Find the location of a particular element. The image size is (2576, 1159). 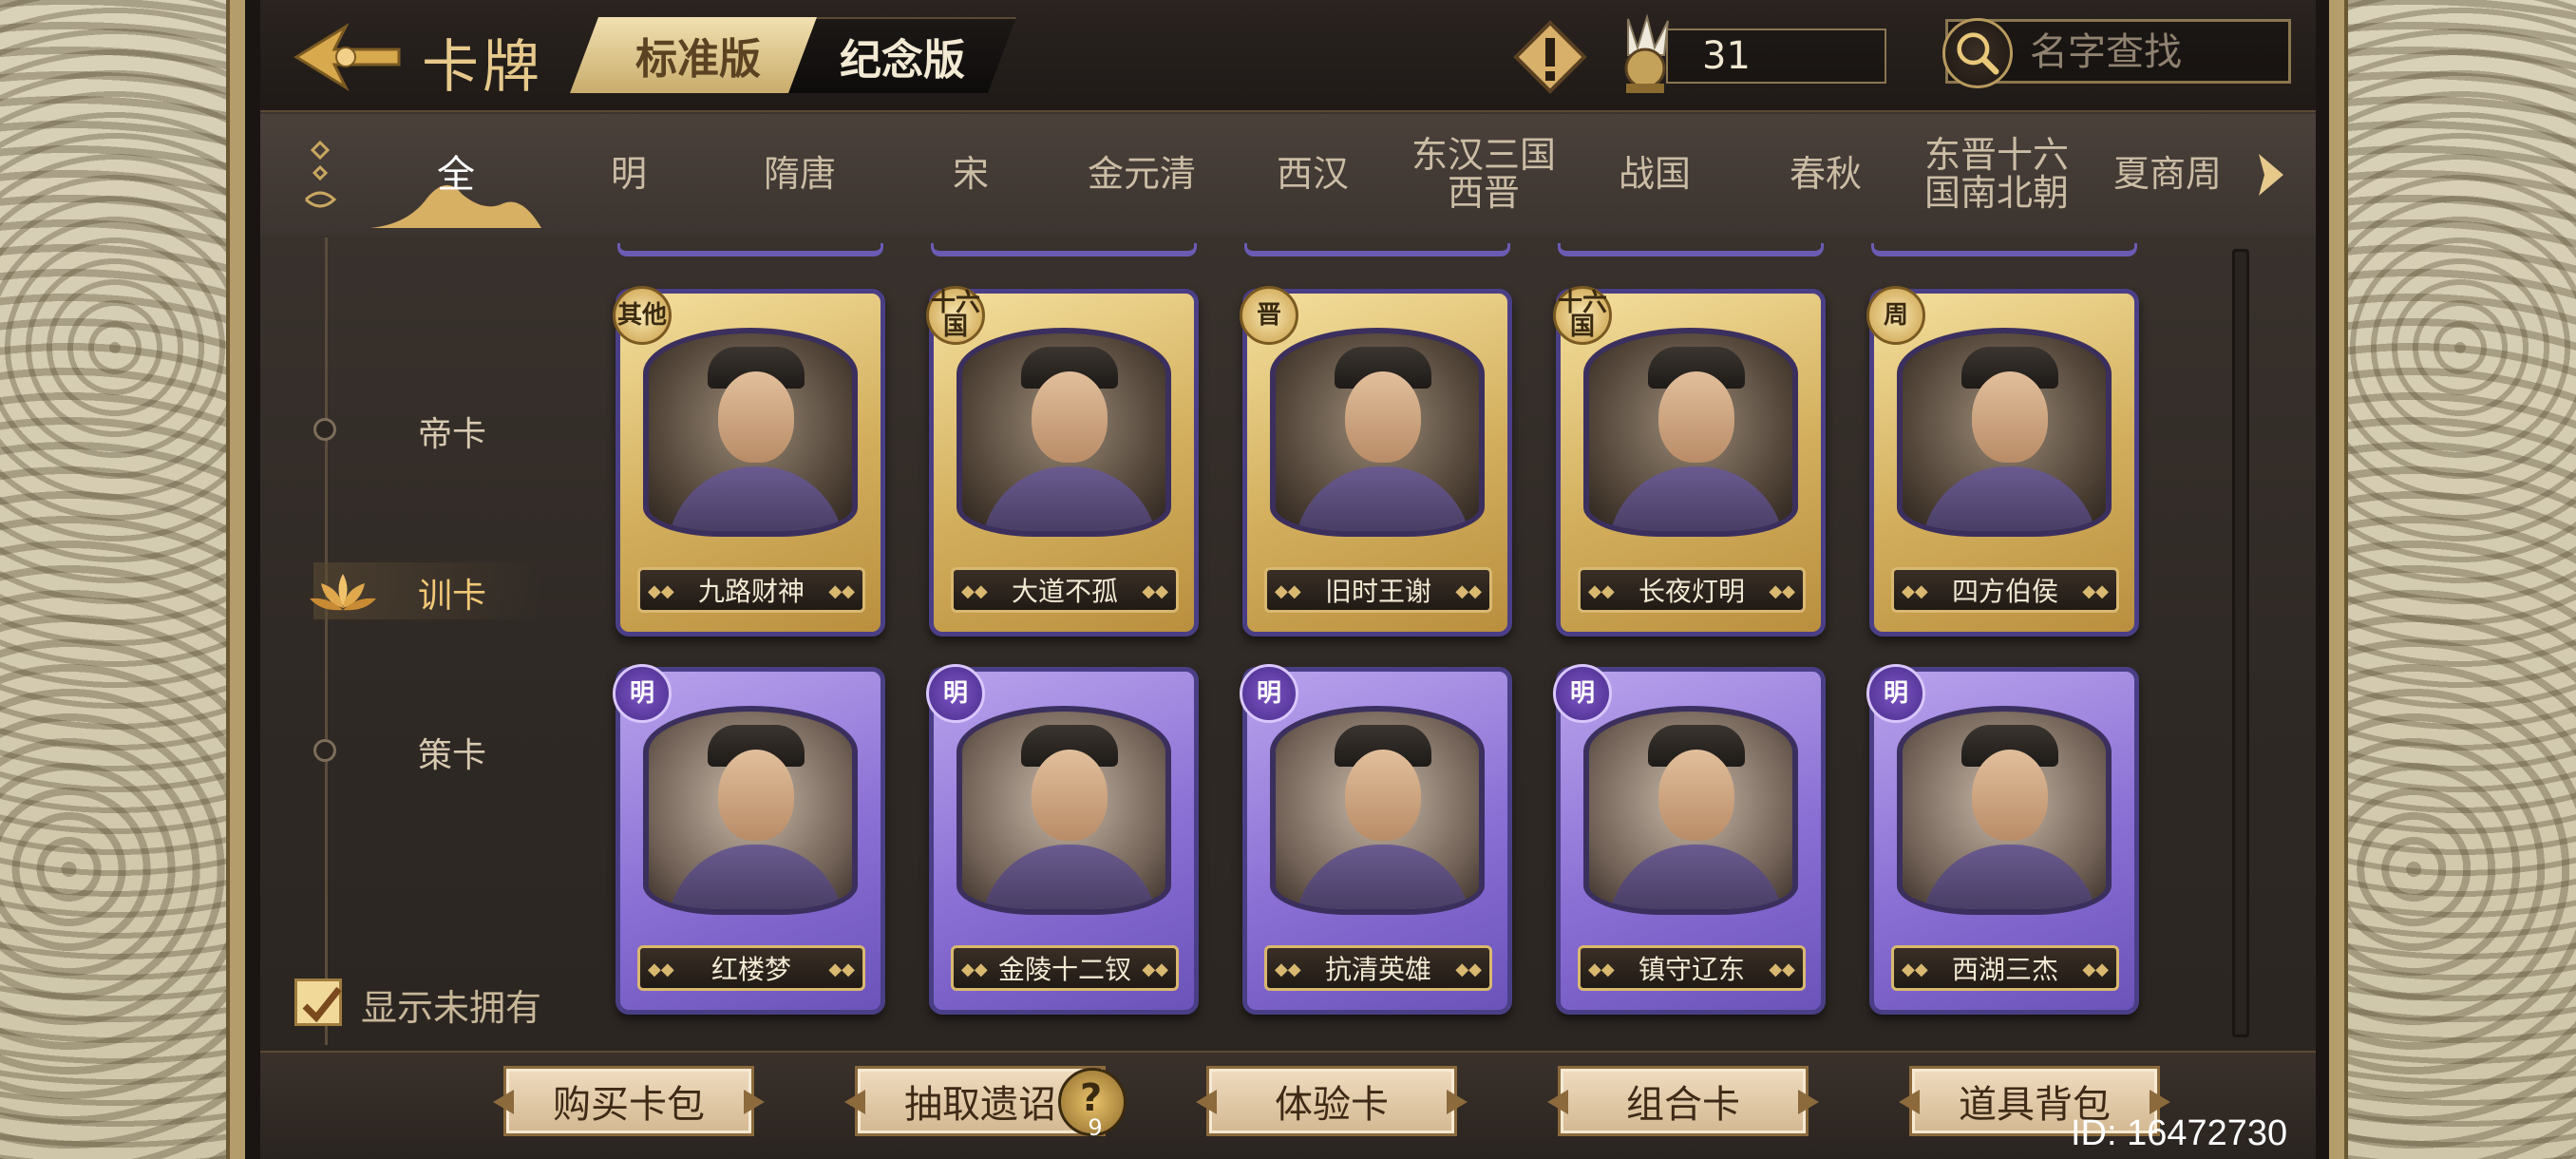

card: 明 ◆◆ 镇守辽东 ◆◆ is located at coordinates (1689, 839).